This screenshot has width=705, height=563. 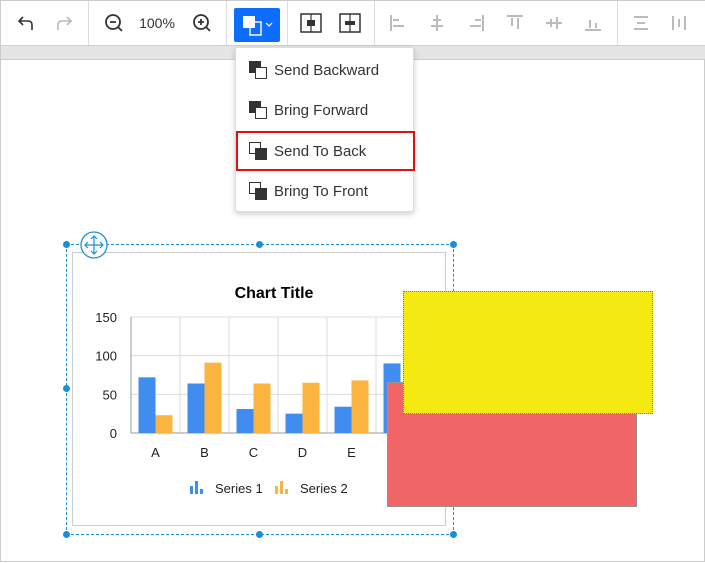 I want to click on menu-item-send-to-back: Send To Back, so click(x=325, y=151).